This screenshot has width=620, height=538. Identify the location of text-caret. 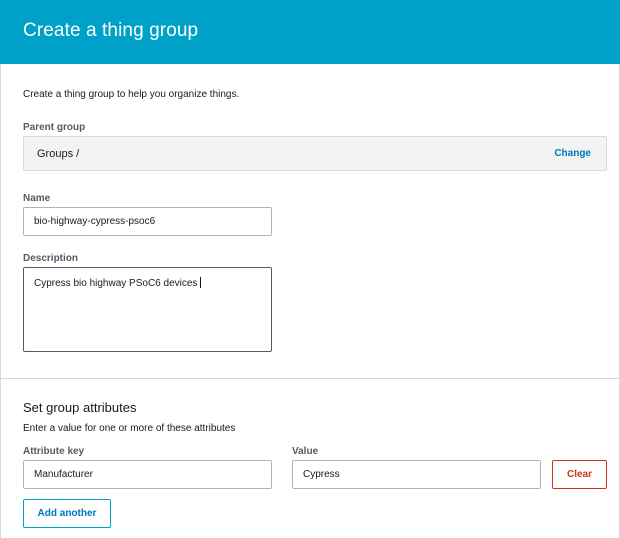
(201, 282).